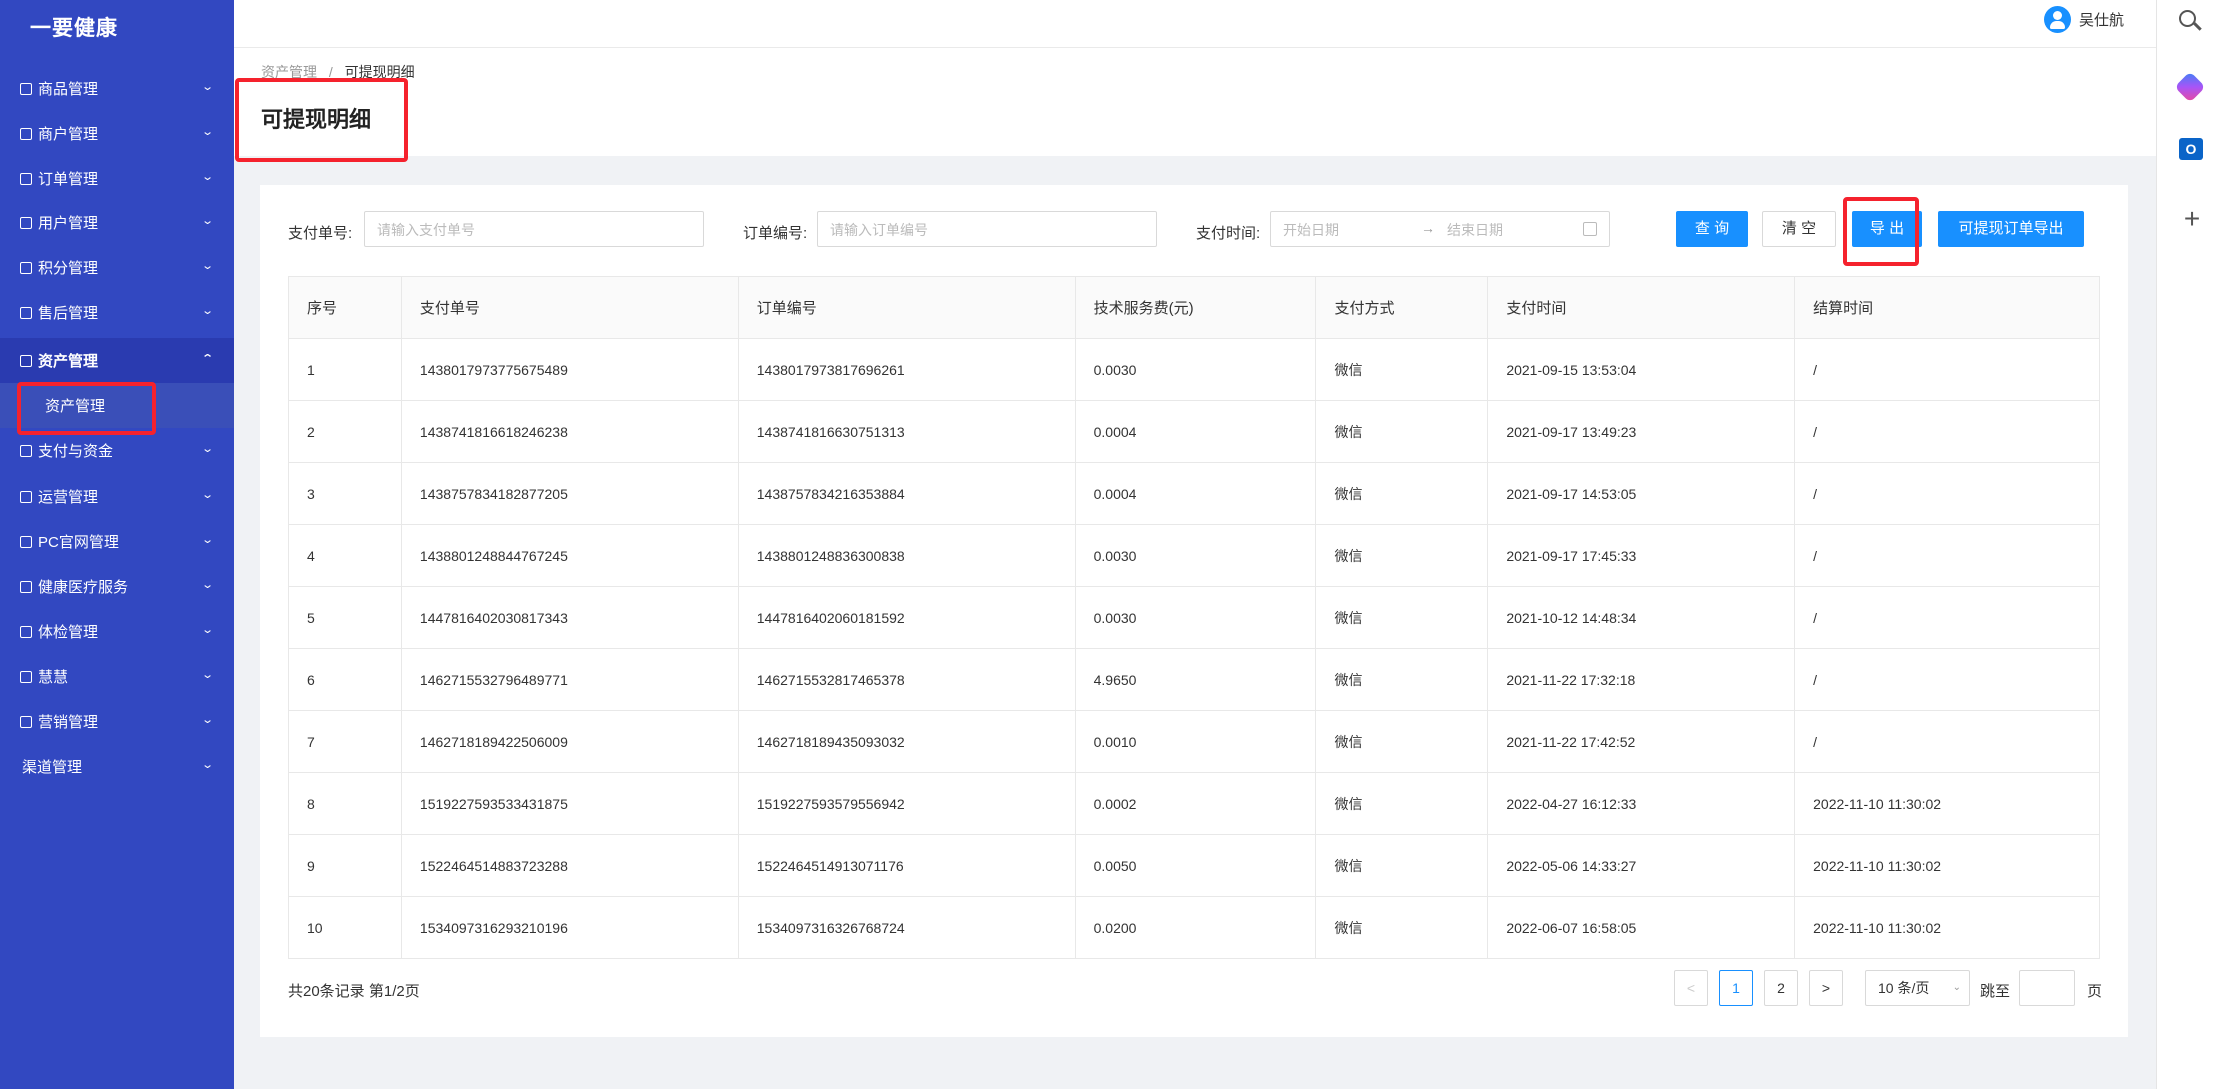 The width and height of the screenshot is (2222, 1089). Describe the element at coordinates (1195, 555) in the screenshot. I see `table-cell: 0.0030` at that location.